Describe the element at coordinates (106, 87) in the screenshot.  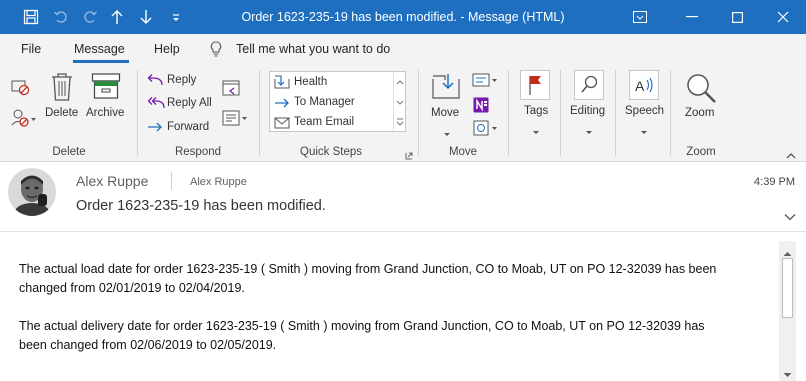
I see `archive-icon` at that location.